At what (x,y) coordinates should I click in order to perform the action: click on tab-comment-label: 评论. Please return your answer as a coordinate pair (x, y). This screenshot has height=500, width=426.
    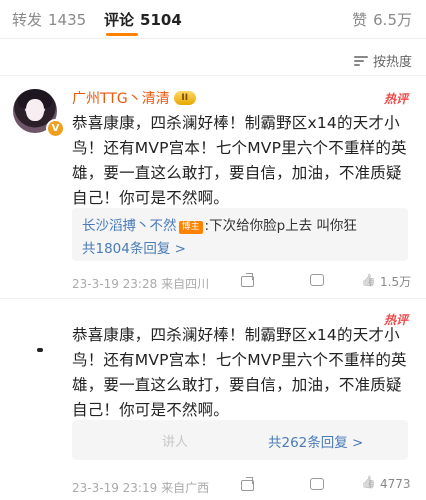
    Looking at the image, I should click on (119, 20).